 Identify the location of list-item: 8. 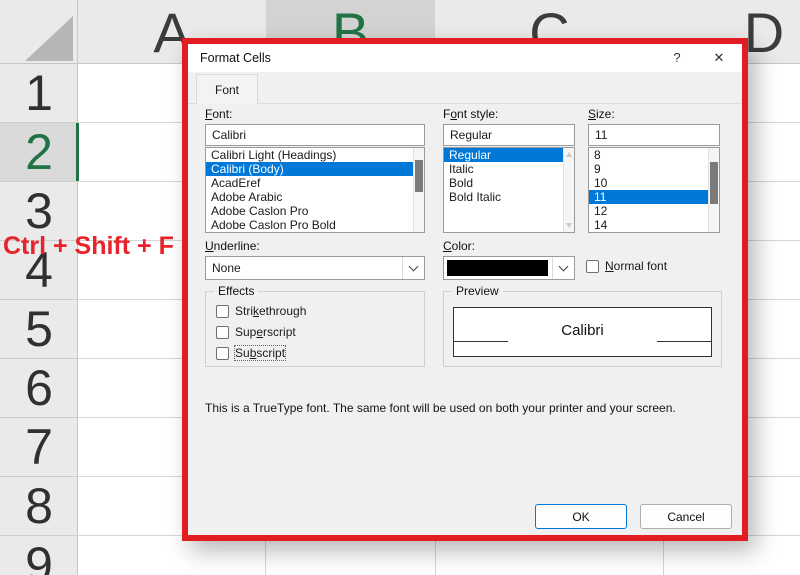
(654, 155).